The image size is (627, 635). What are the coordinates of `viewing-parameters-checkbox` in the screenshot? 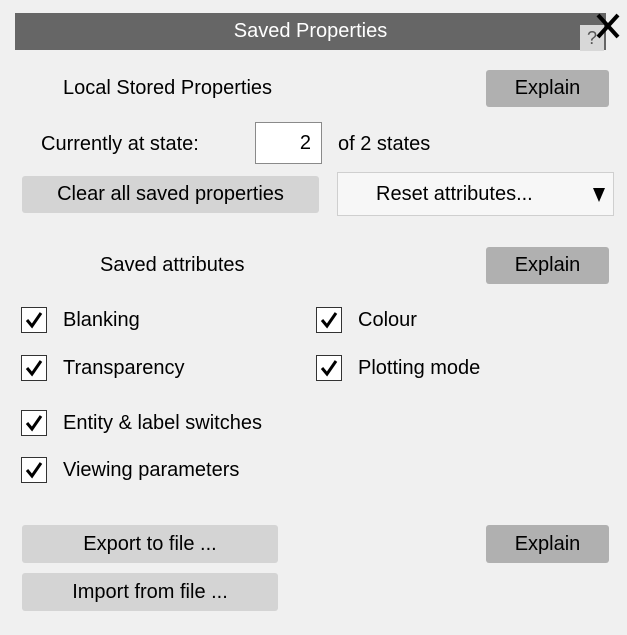 It's located at (34, 470).